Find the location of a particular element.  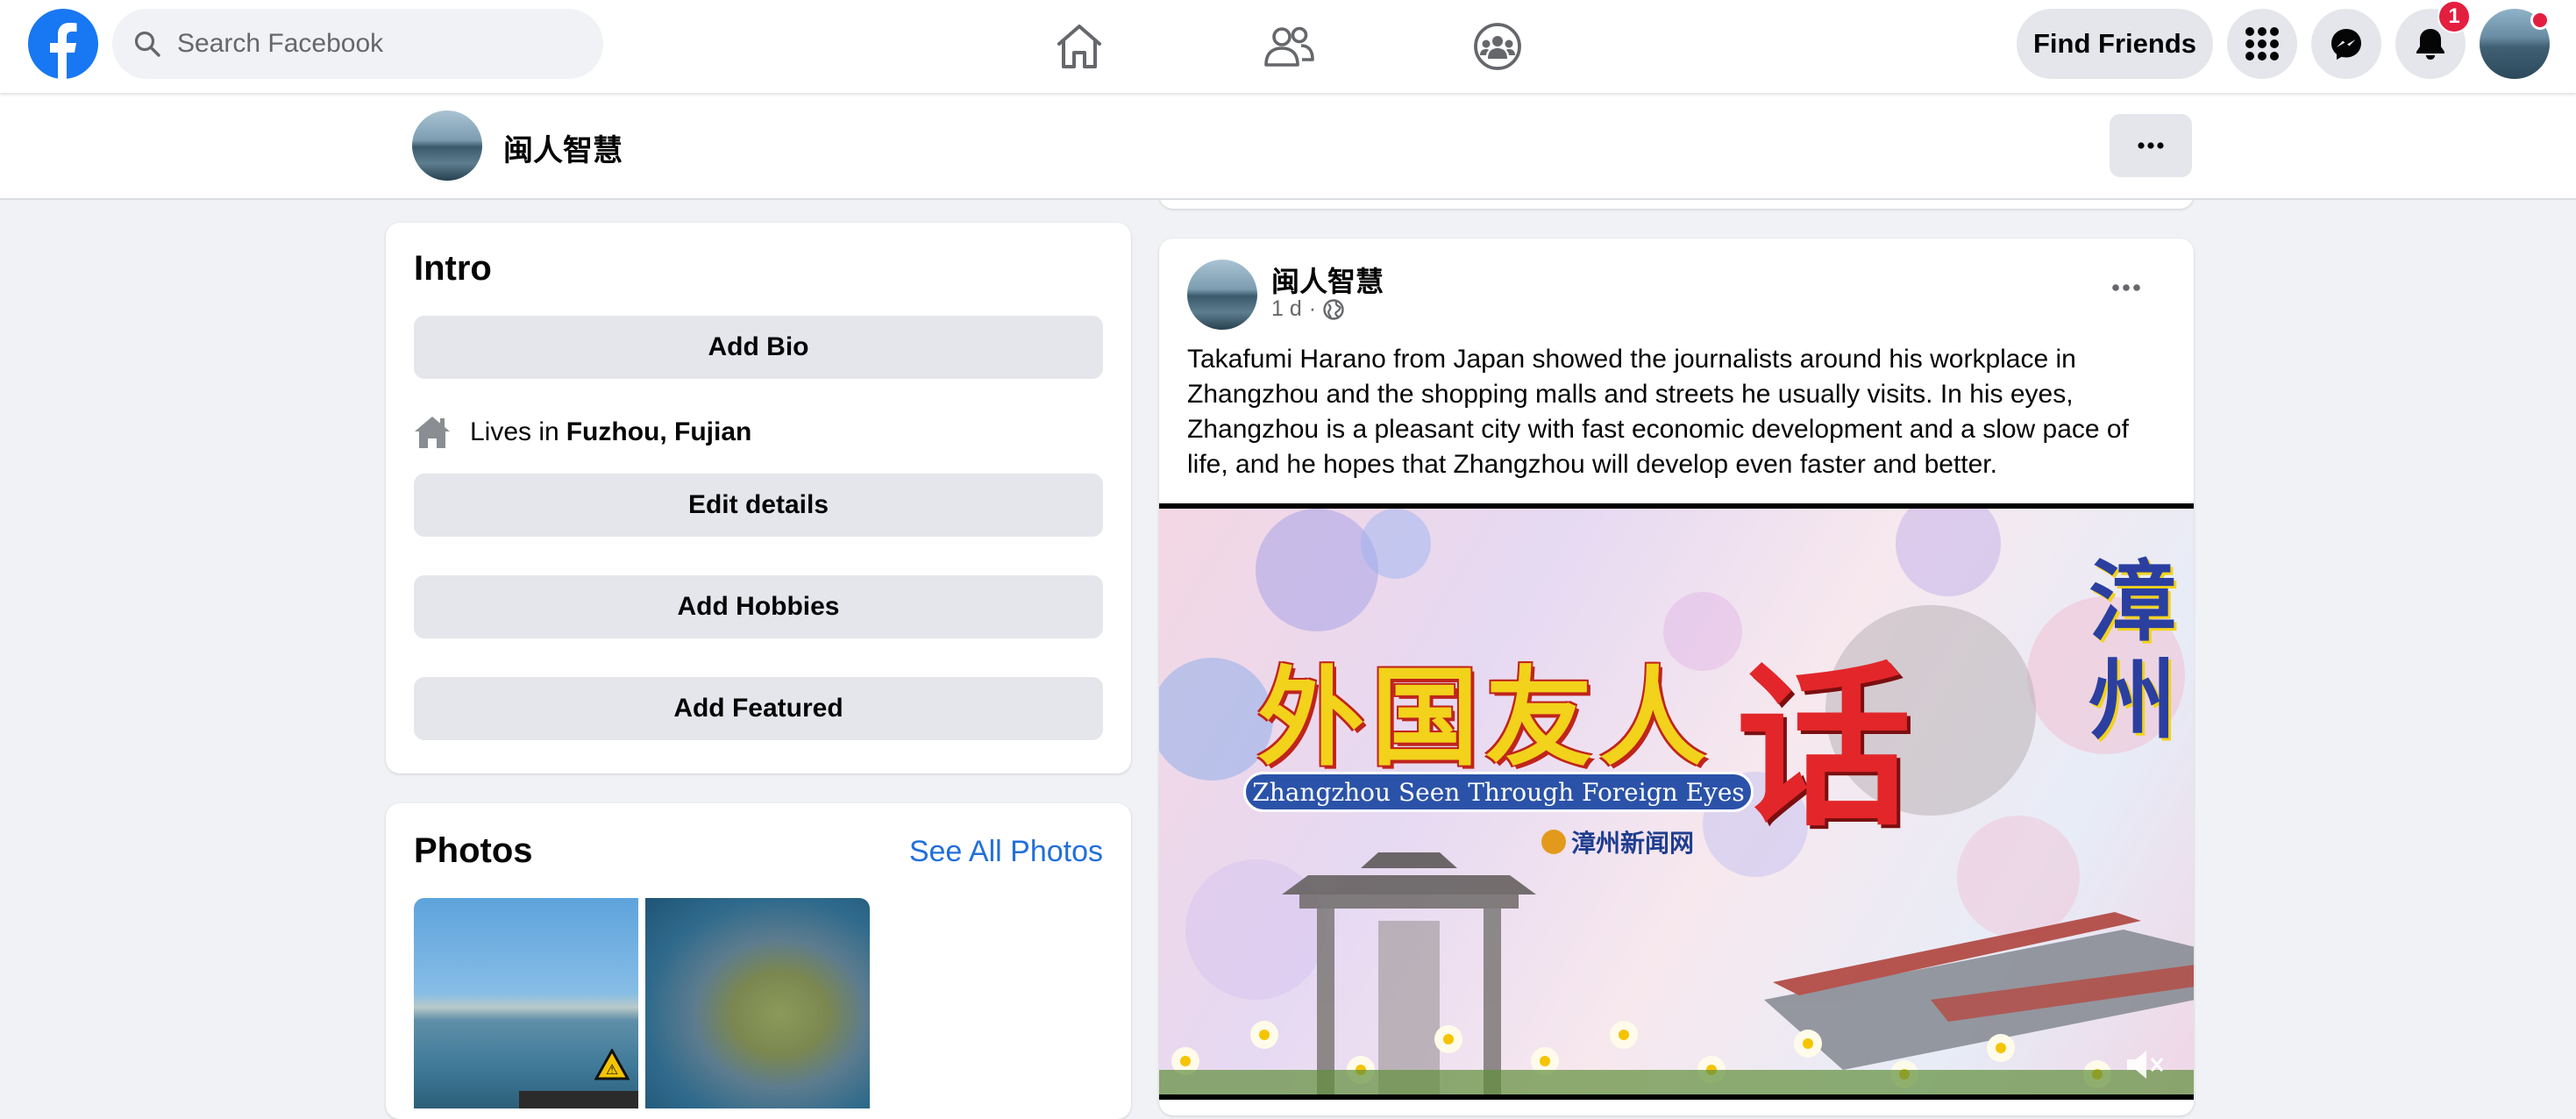

find-friends-button: Find Friends is located at coordinates (2115, 44).